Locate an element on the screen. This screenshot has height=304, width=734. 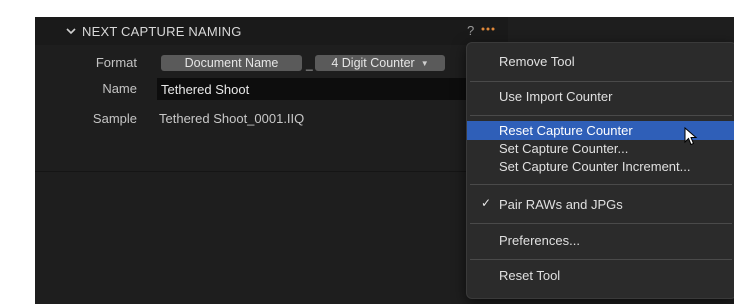
menu-item-reset-tool: Reset Tool is located at coordinates (600, 275).